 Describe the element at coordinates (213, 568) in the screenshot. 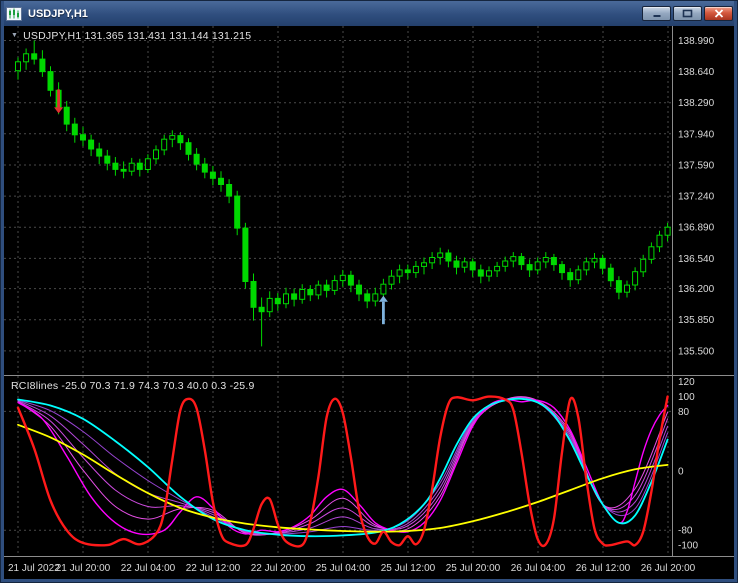

I see `svg-text: 22 Jul 12:00` at that location.